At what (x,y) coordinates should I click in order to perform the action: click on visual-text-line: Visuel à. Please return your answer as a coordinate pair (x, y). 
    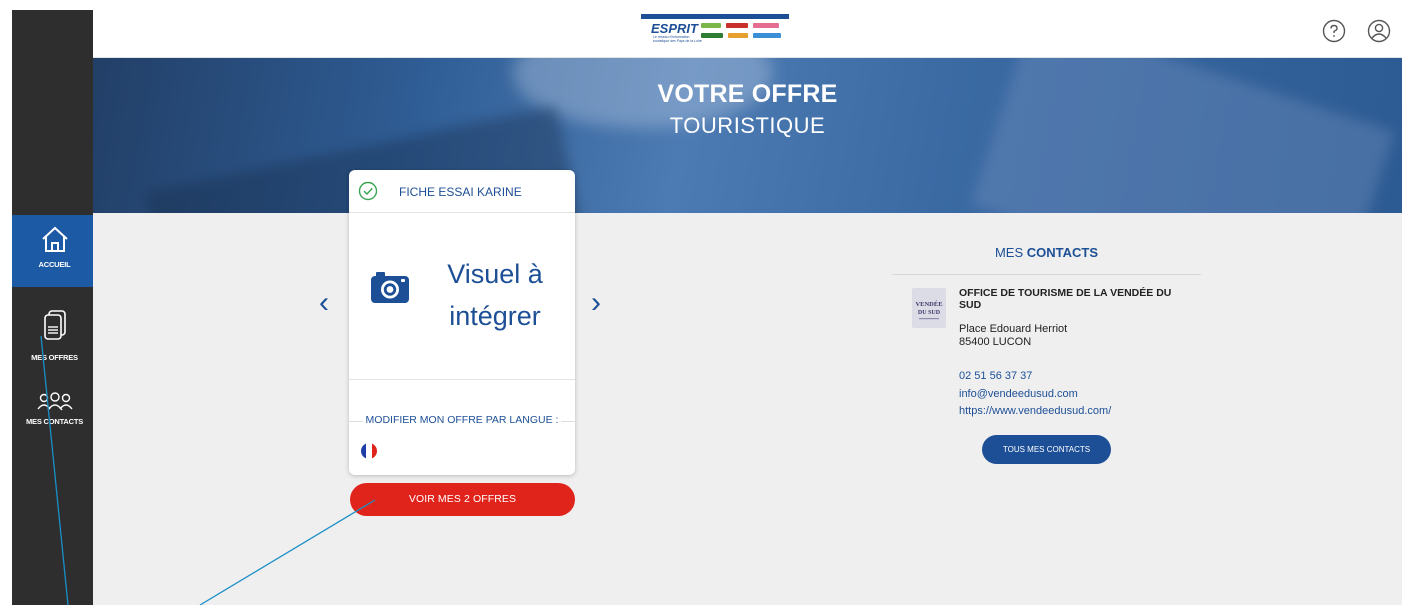
    Looking at the image, I should click on (495, 274).